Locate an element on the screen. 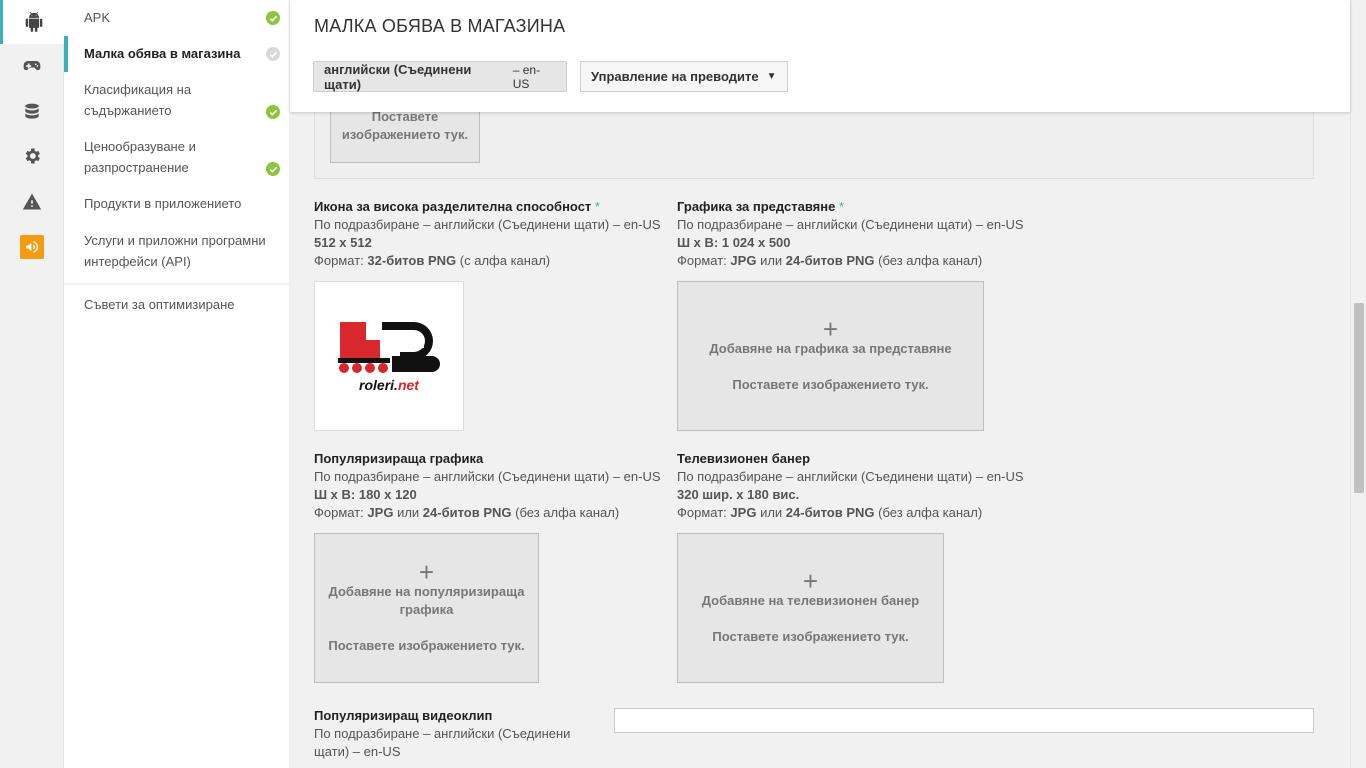 The image size is (1366, 768). asset-format: Формат: 32-битов PNG (с алфа канал) is located at coordinates (494, 261).